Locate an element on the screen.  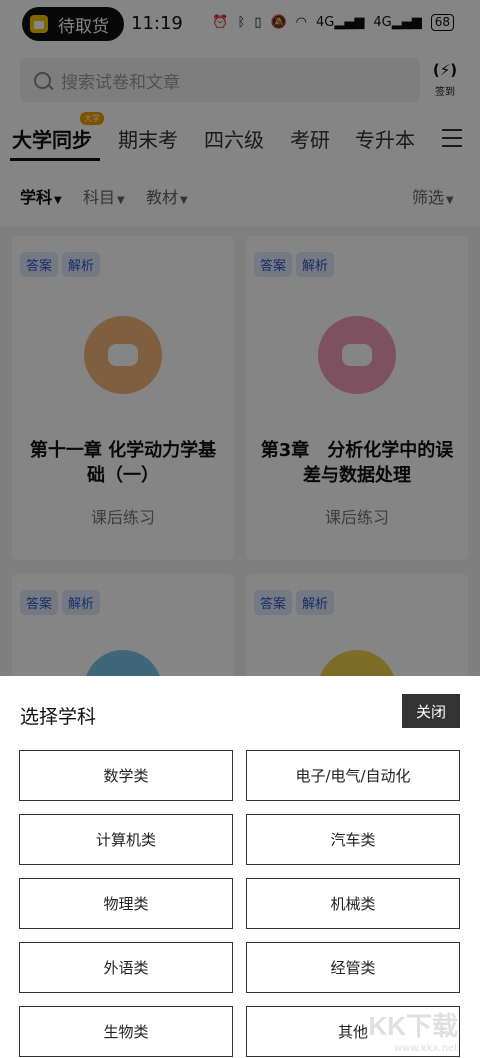
subject-option-math: 数学类 is located at coordinates (126, 775).